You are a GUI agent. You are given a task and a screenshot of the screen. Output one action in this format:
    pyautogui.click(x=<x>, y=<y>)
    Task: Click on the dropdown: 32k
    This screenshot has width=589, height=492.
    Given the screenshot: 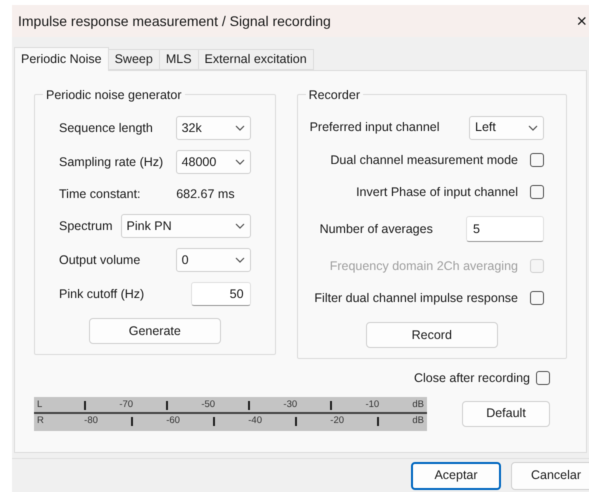 What is the action you would take?
    pyautogui.click(x=213, y=128)
    